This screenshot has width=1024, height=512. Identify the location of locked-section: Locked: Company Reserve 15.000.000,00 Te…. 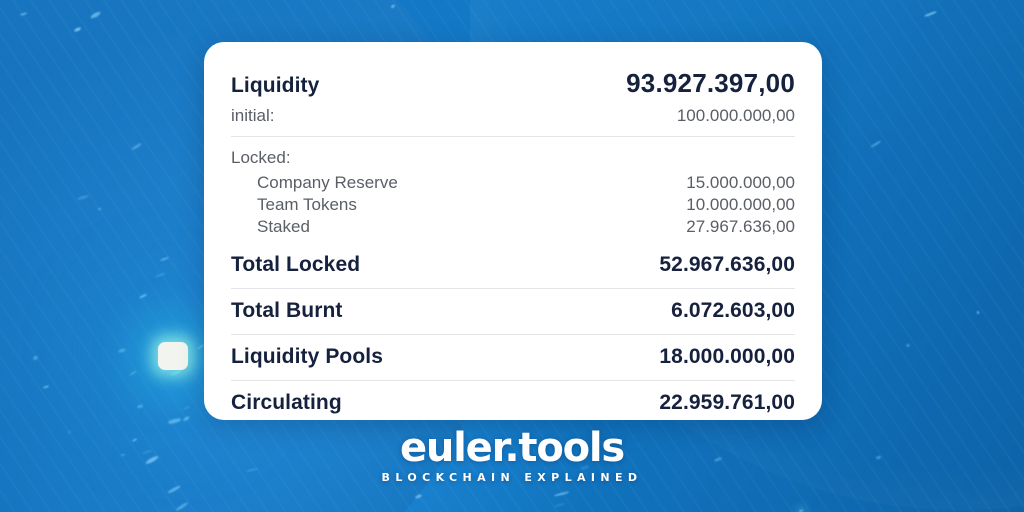
(513, 190).